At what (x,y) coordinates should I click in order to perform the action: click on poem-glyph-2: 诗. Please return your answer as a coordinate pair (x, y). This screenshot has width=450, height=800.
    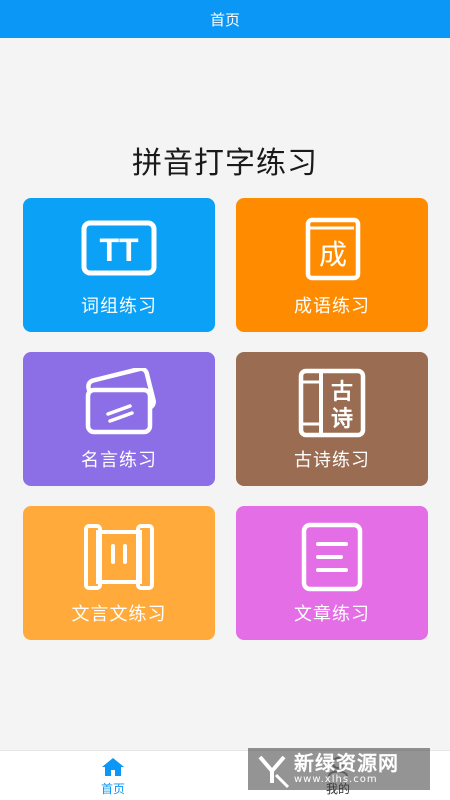
    Looking at the image, I should click on (342, 419).